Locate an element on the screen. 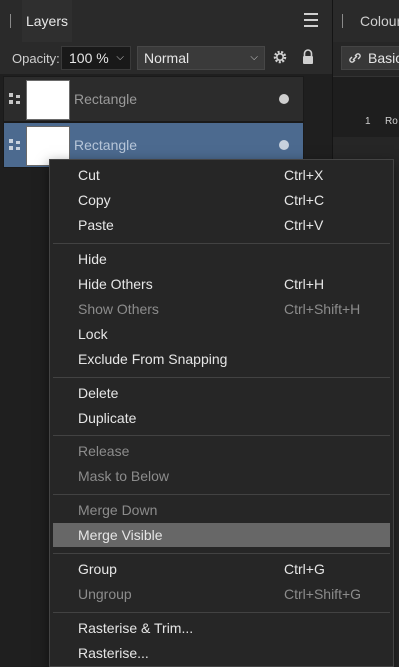 The height and width of the screenshot is (667, 399). menu-shortcut: Ctrl+G is located at coordinates (304, 569).